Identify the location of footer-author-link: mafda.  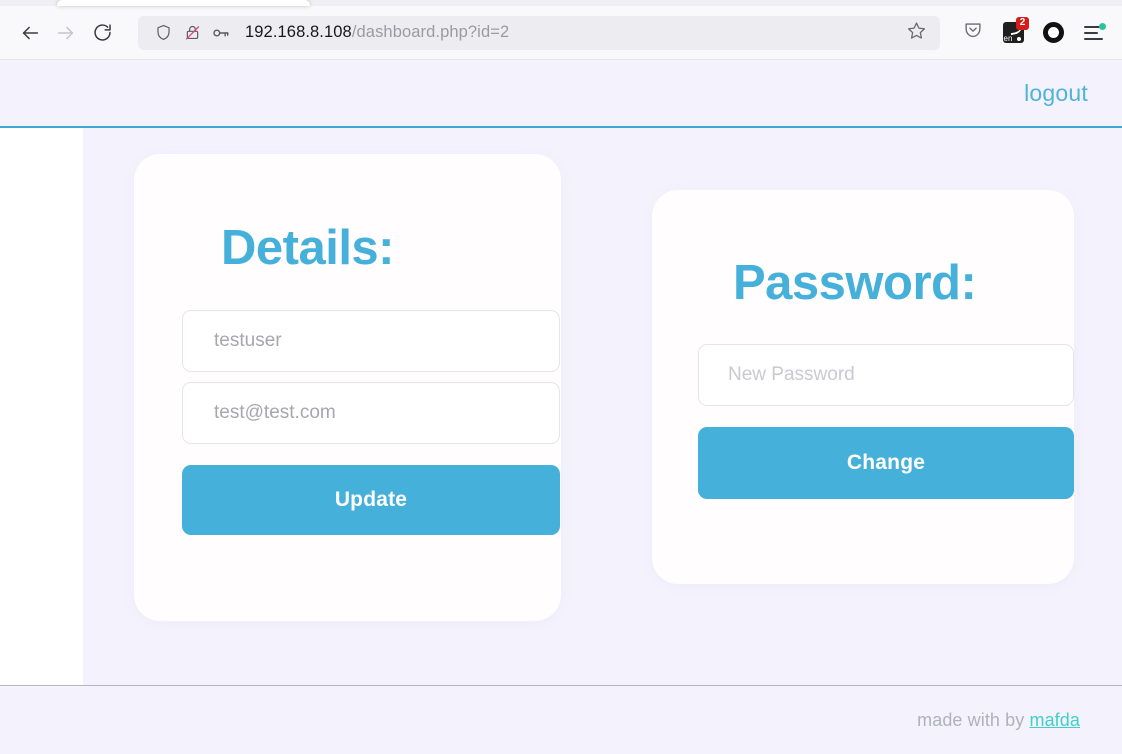
(1054, 720).